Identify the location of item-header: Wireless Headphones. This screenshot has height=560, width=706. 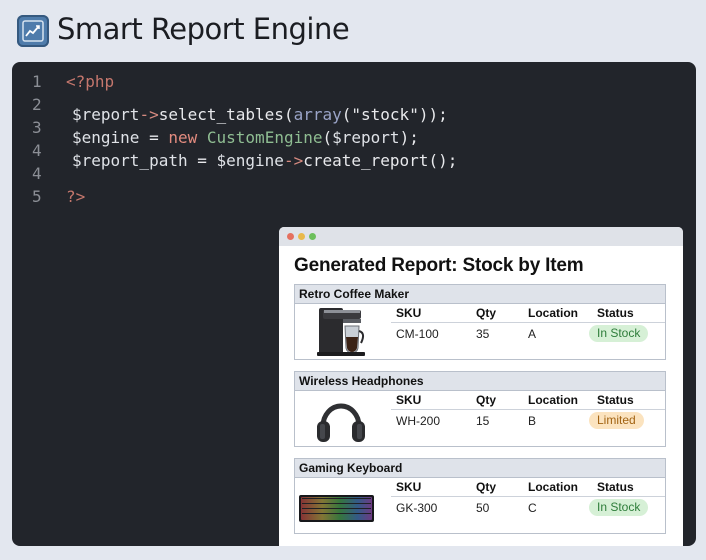
(480, 381).